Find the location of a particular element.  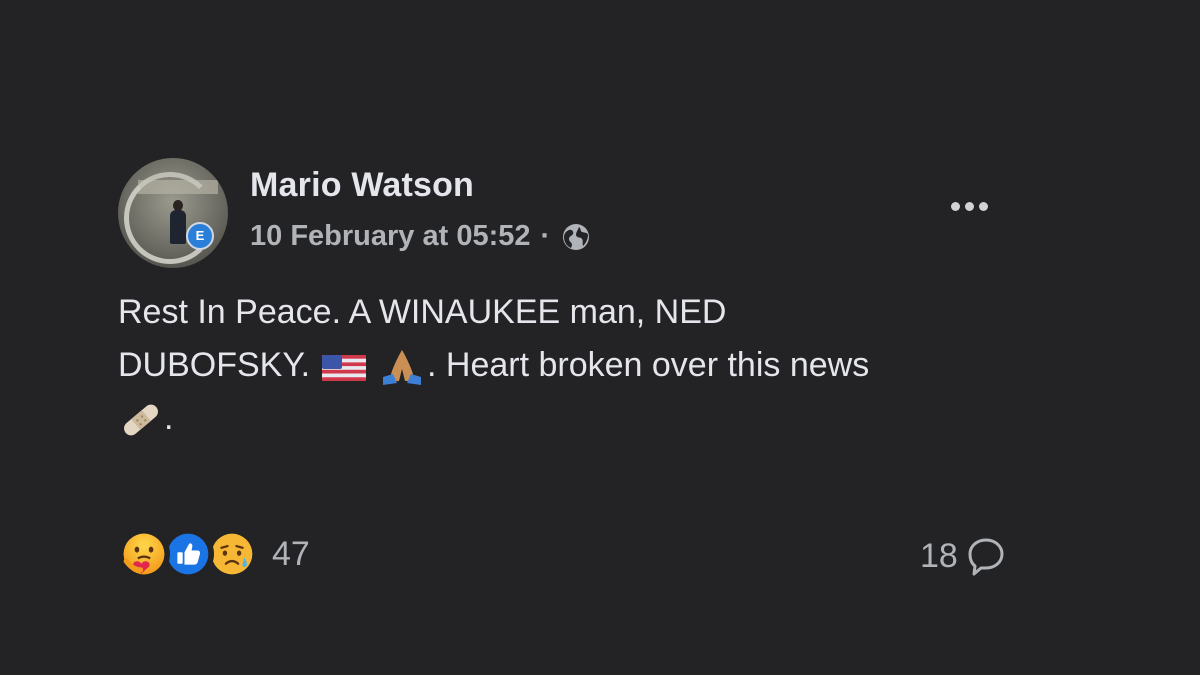

care-icon is located at coordinates (144, 554).